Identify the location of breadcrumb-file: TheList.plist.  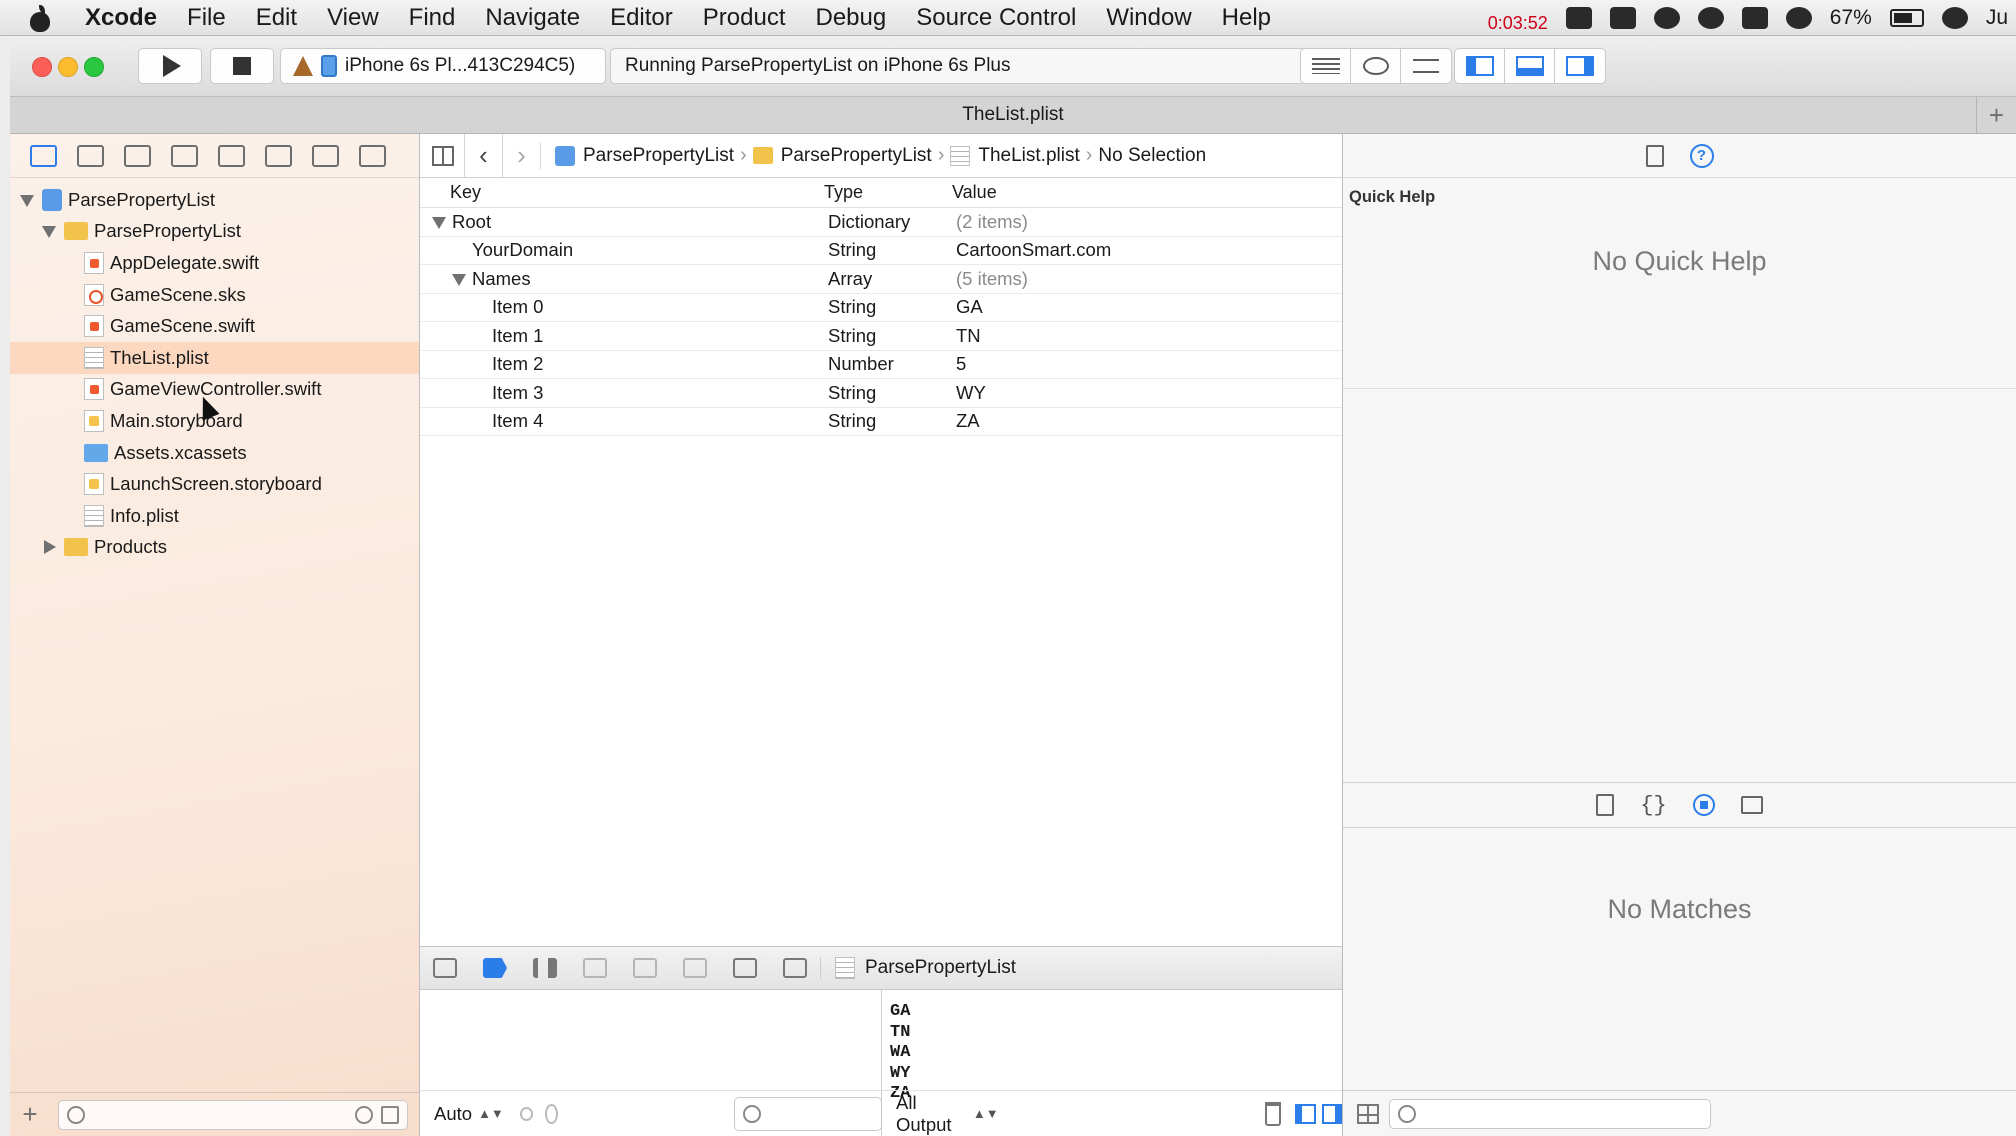
(1014, 156).